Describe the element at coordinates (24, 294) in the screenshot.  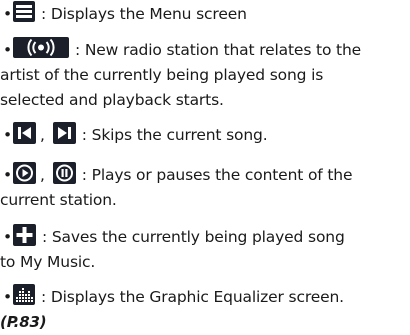
I see `equalizer-icon` at that location.